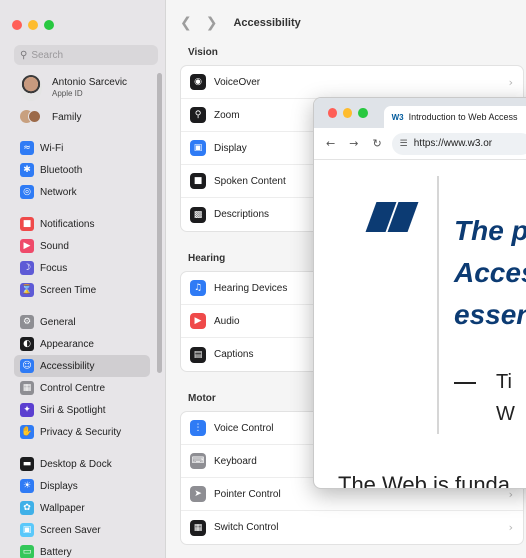 Image resolution: width=526 pixels, height=558 pixels. I want to click on row-label: Captions, so click(234, 354).